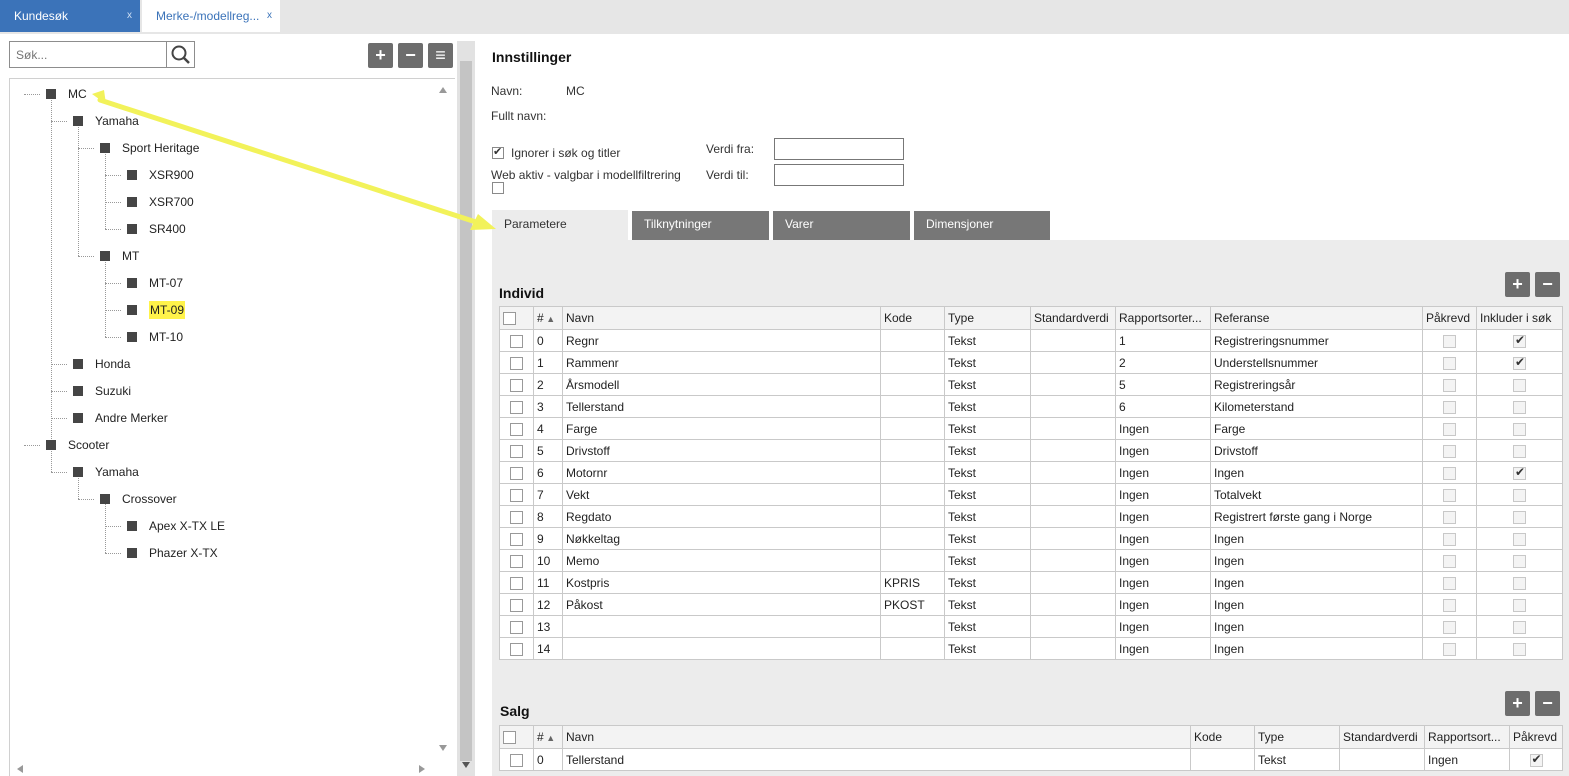 The width and height of the screenshot is (1569, 776). I want to click on verdi-fra-input, so click(839, 149).